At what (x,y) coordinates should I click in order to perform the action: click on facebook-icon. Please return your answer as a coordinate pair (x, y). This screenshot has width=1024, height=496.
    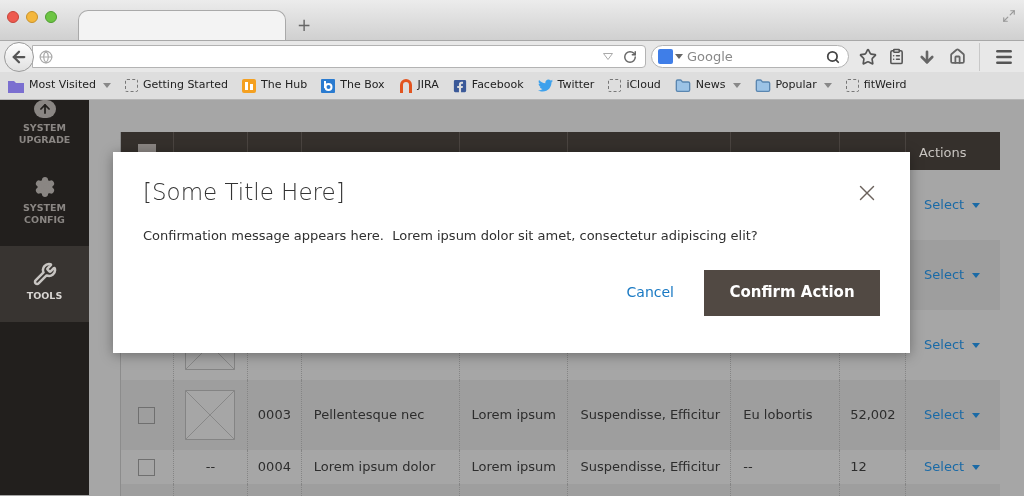
    Looking at the image, I should click on (459, 85).